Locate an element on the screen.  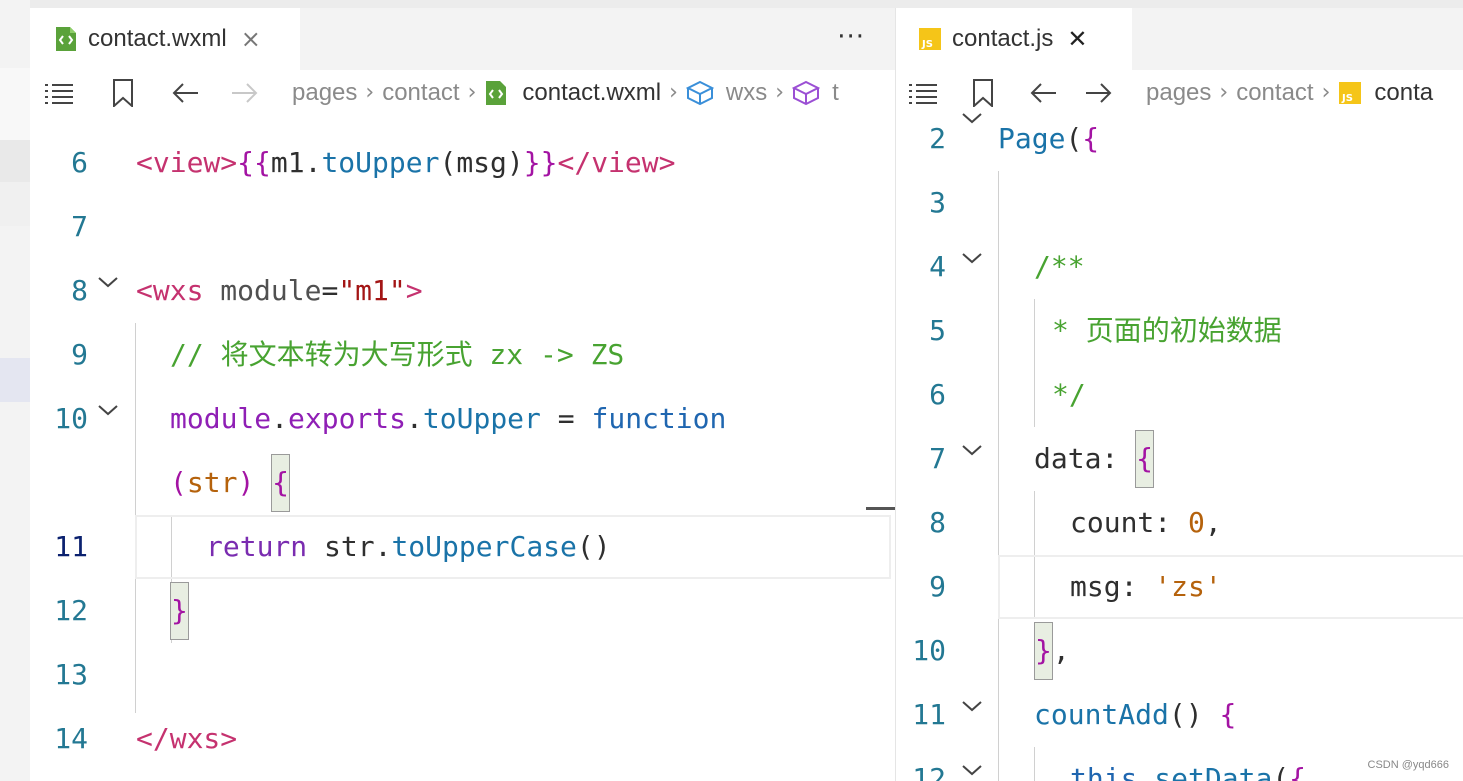
code-line: 11 countAdd() { is located at coordinates (1179, 715).